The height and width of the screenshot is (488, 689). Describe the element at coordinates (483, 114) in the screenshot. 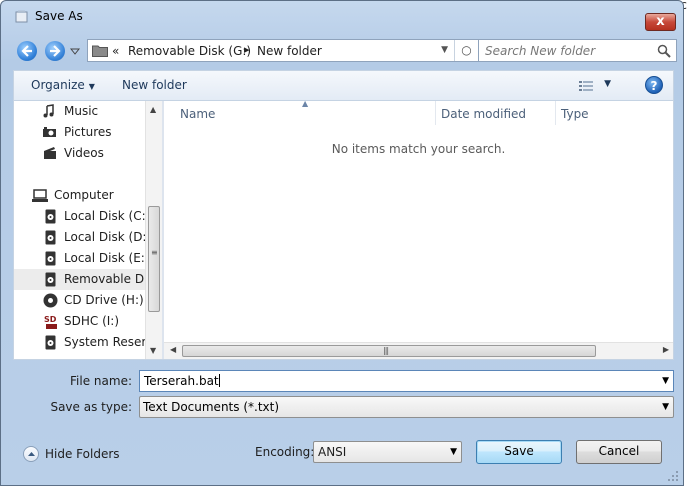

I see `column-header-date-modified: Date modified` at that location.